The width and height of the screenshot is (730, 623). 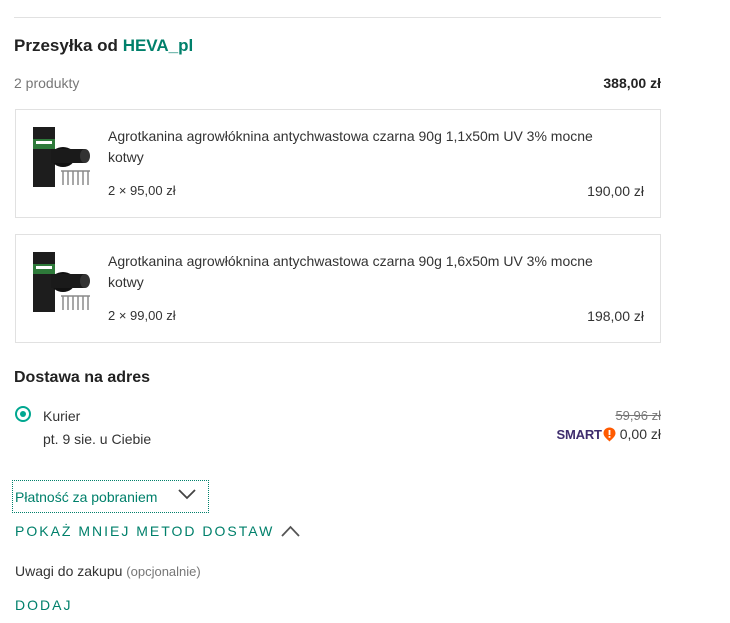 I want to click on smart-exclamation-icon, so click(x=609, y=434).